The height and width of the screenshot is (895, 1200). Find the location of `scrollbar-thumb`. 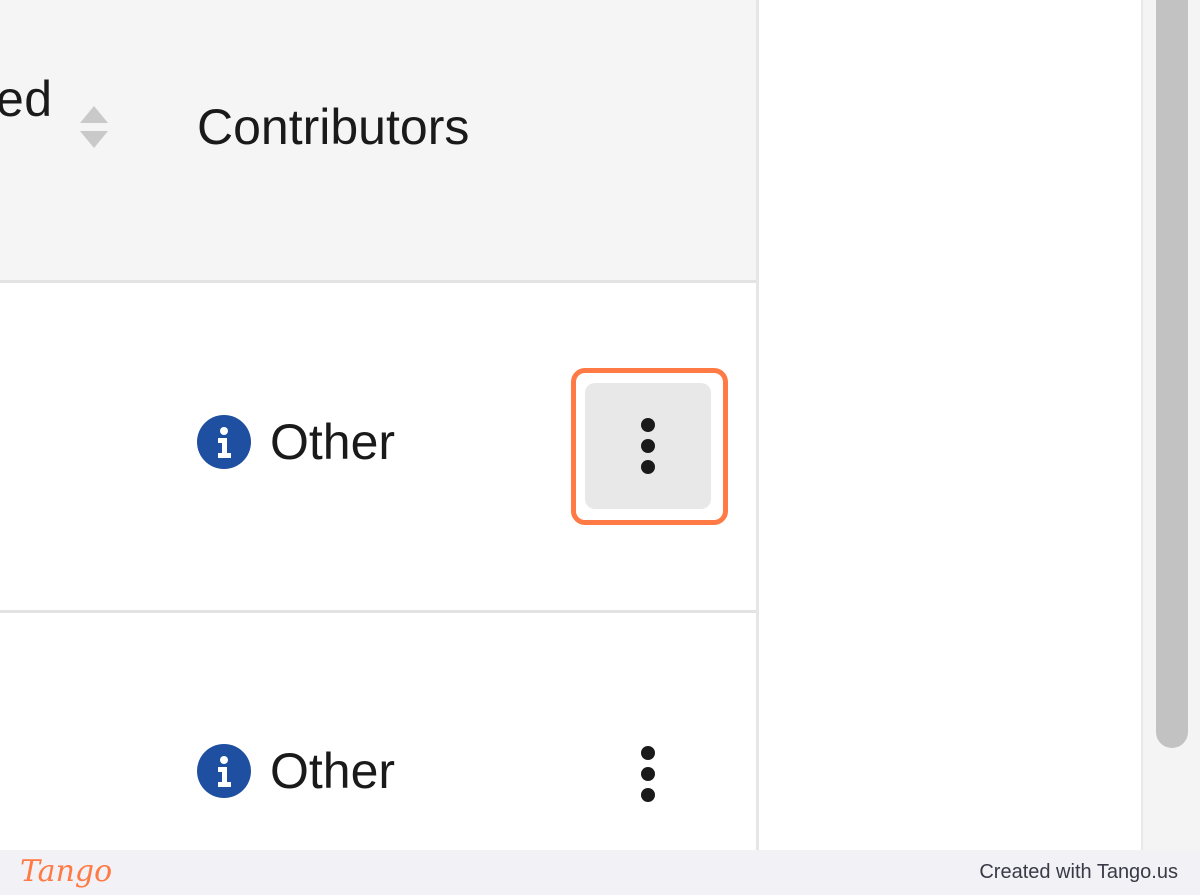

scrollbar-thumb is located at coordinates (1172, 374).